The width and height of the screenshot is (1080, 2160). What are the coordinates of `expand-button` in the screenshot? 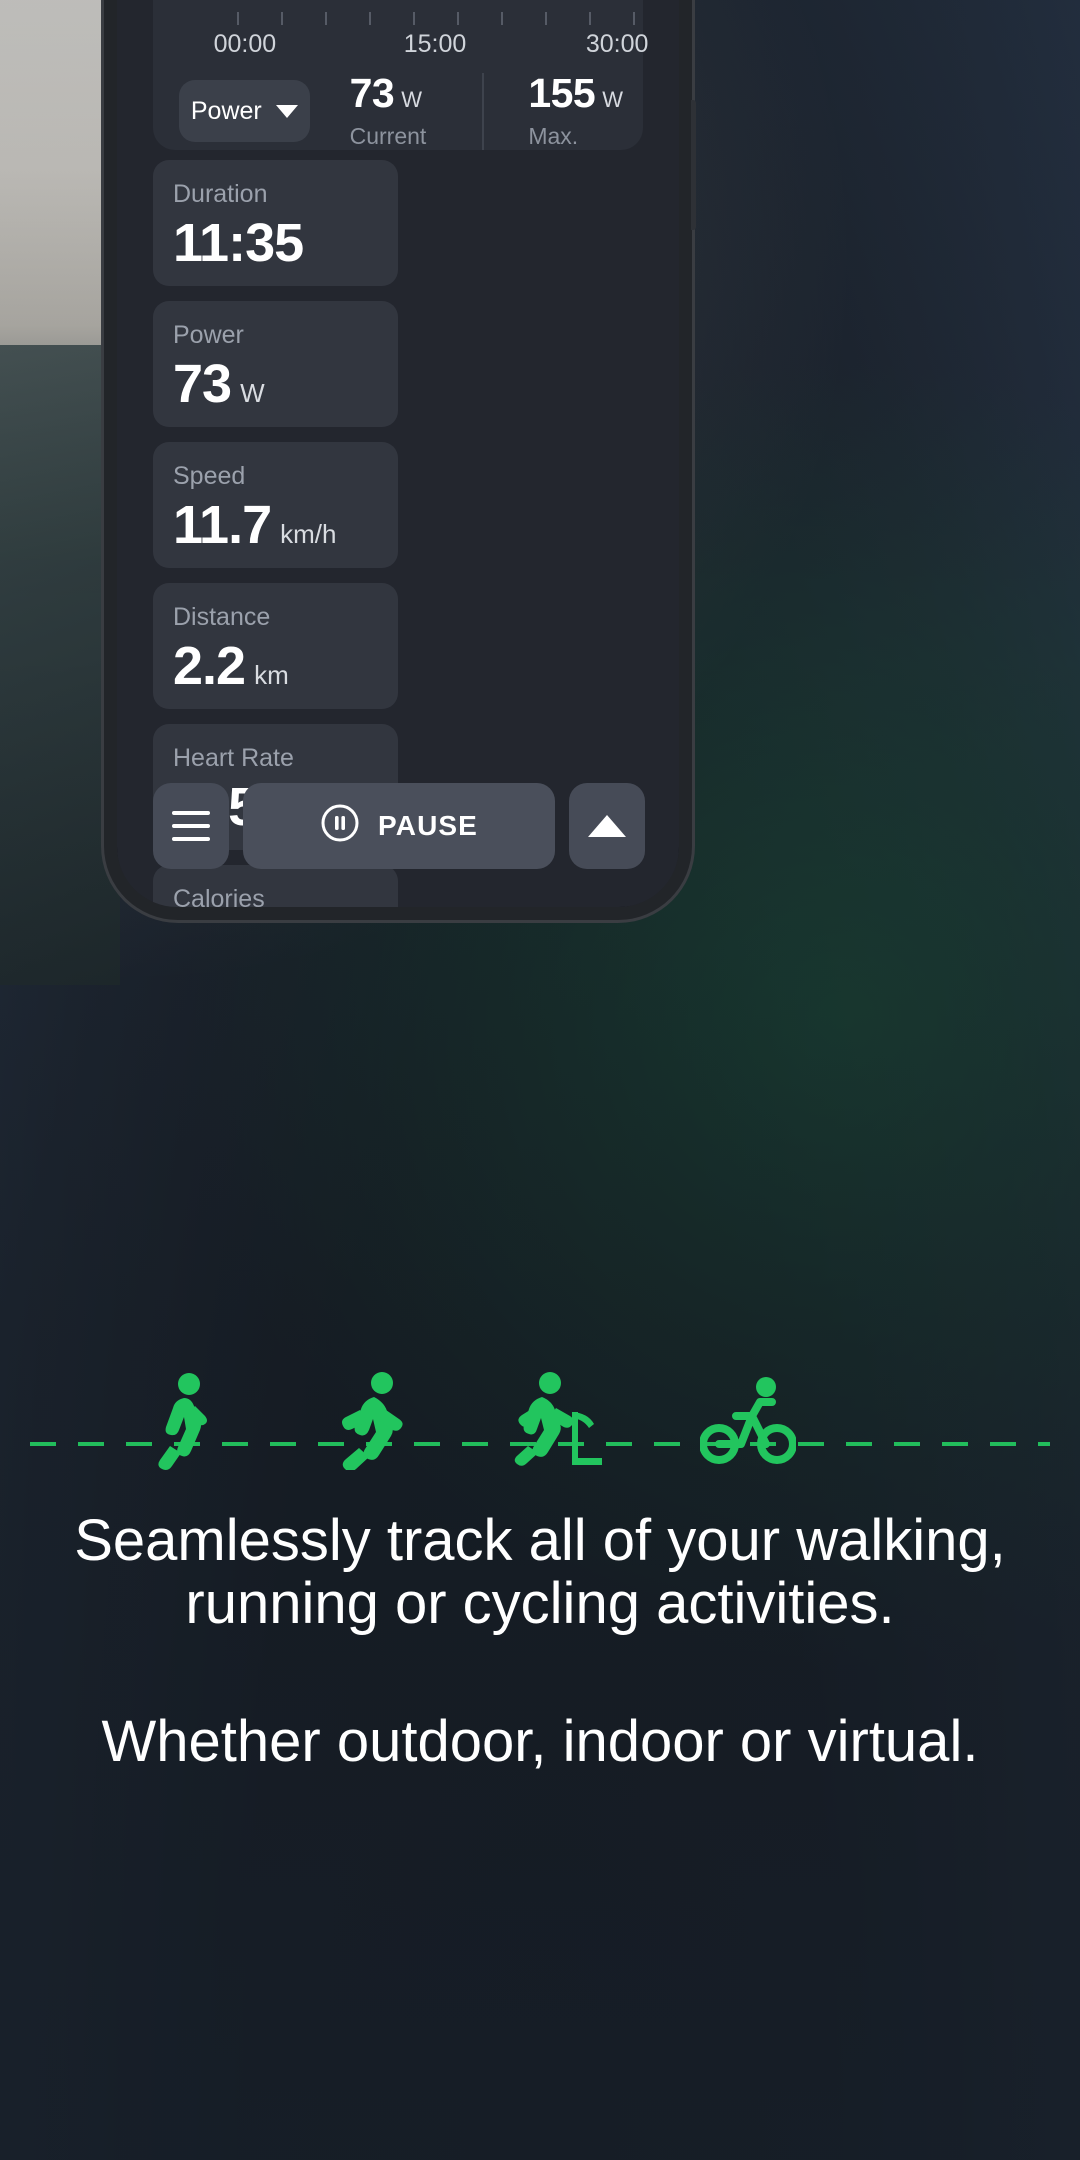 It's located at (607, 826).